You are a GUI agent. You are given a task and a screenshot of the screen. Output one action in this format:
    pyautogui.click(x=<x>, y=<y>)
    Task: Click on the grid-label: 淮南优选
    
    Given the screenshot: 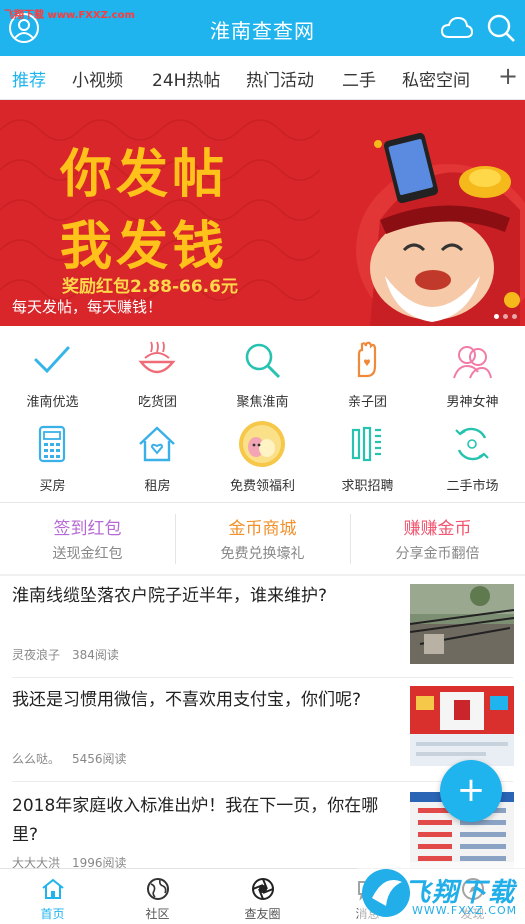 What is the action you would take?
    pyautogui.click(x=52, y=402)
    